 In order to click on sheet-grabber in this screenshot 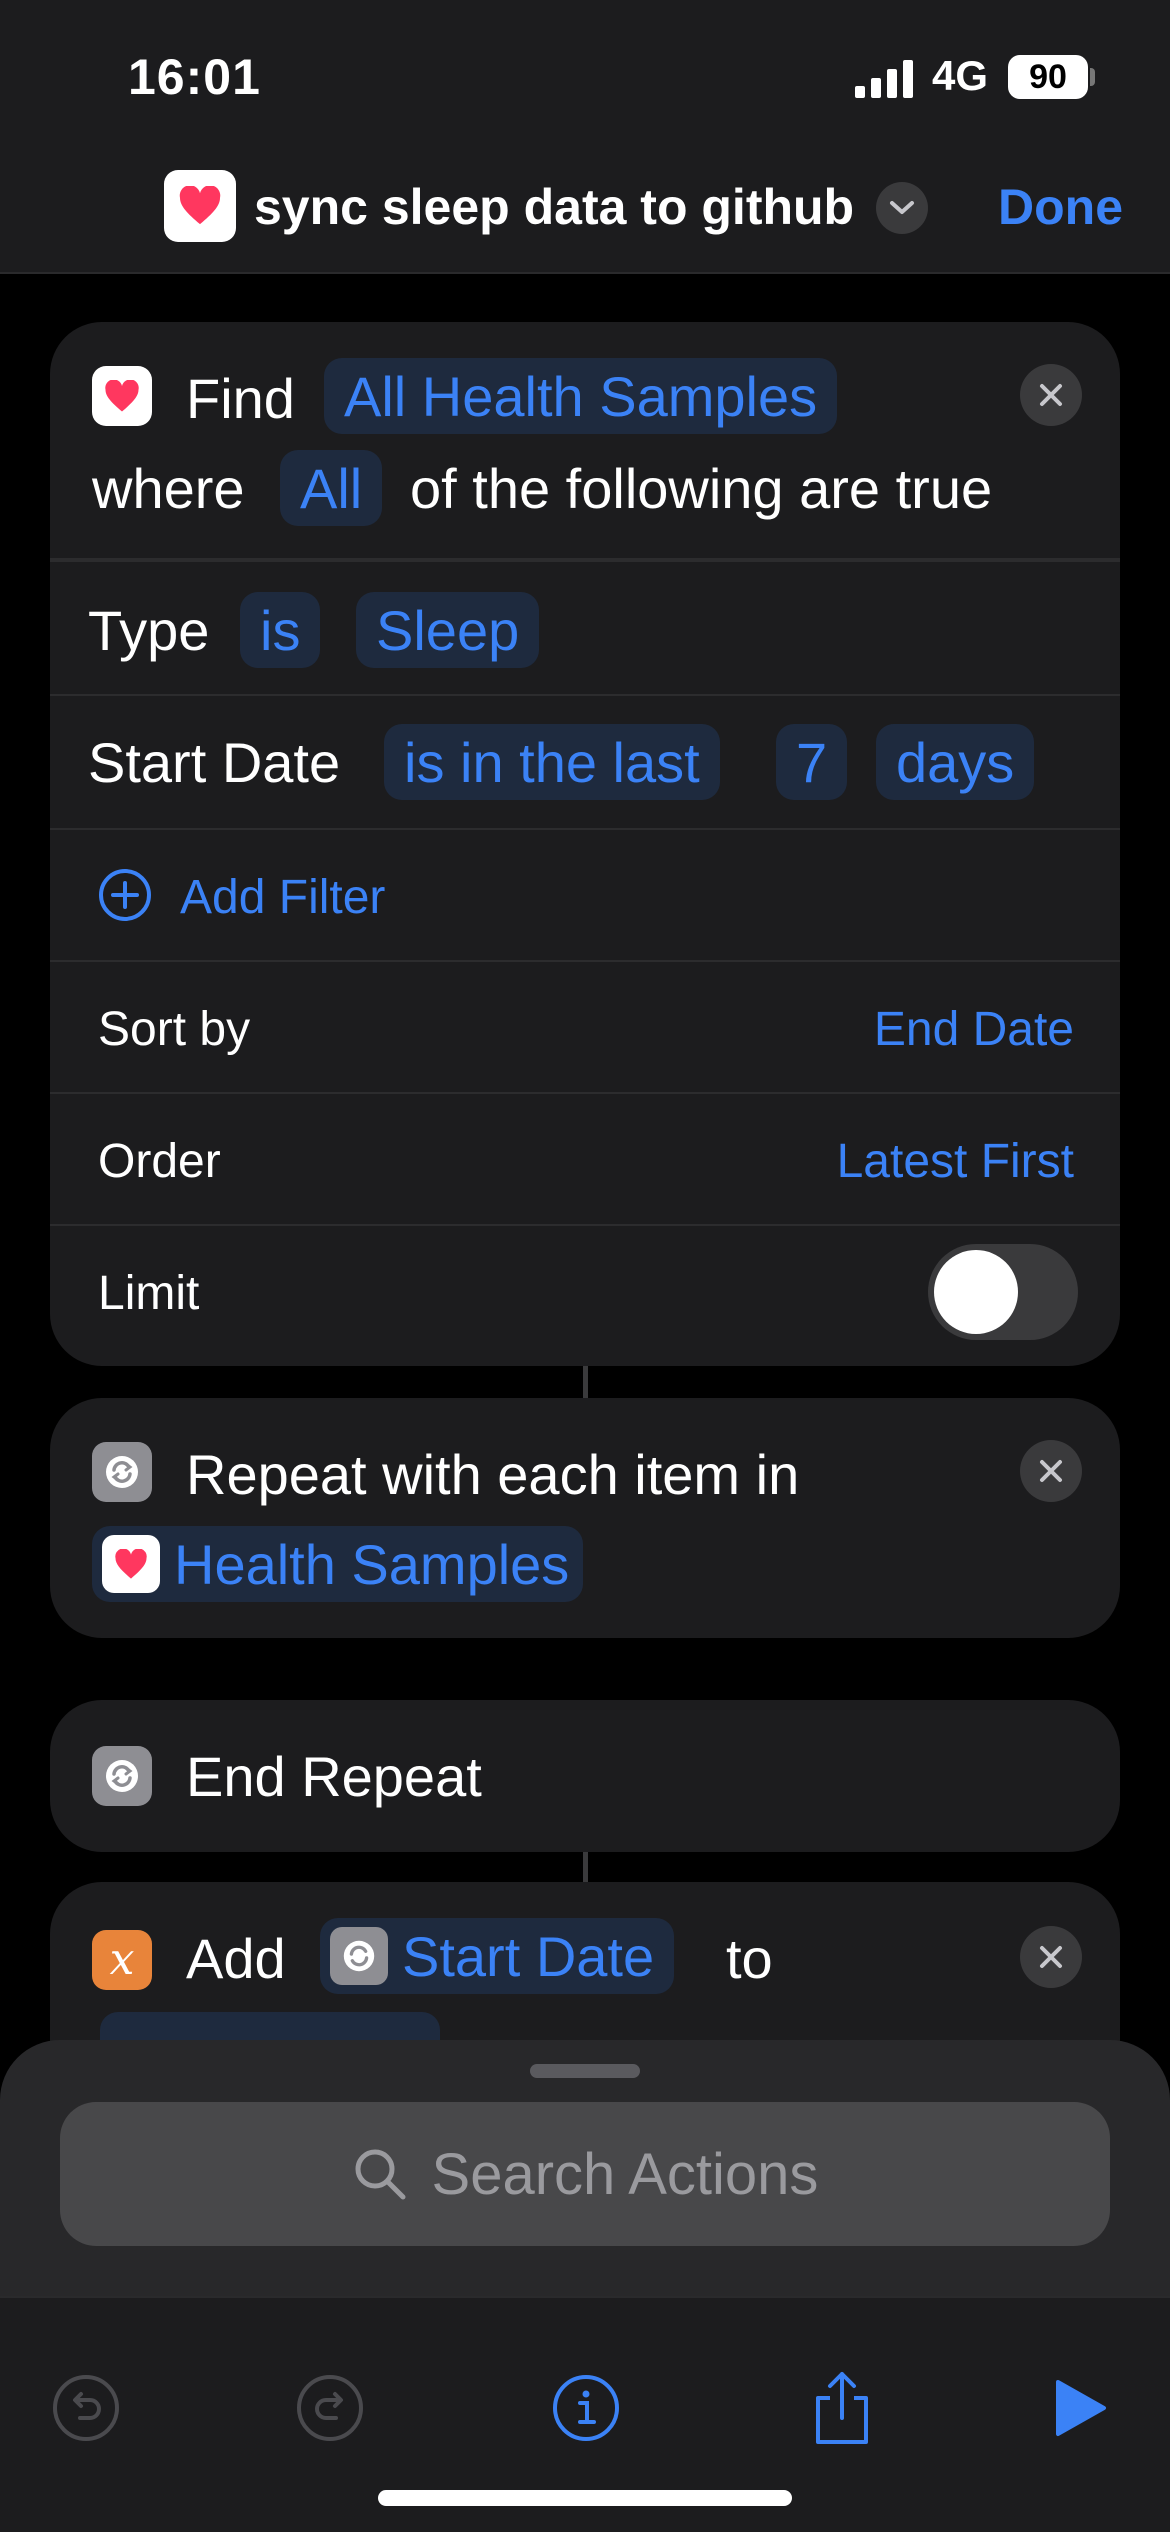, I will do `click(585, 2071)`.